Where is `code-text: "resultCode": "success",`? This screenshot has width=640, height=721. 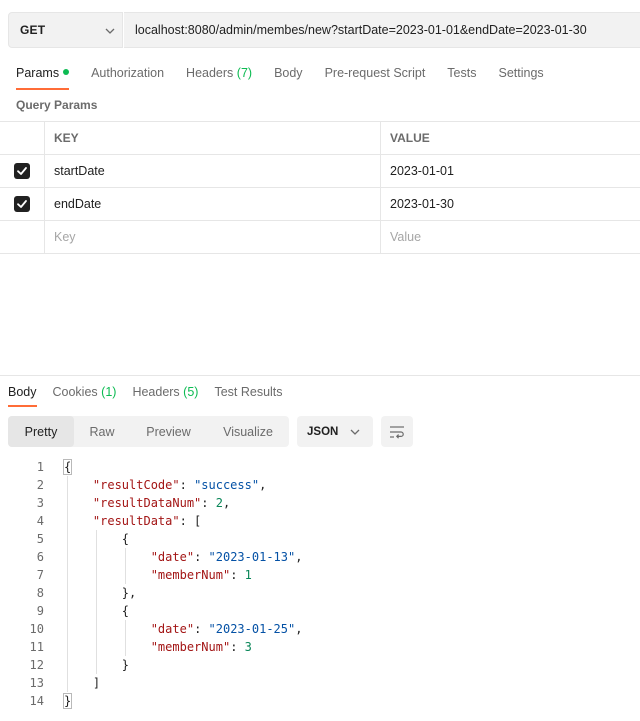 code-text: "resultCode": "success", is located at coordinates (165, 485).